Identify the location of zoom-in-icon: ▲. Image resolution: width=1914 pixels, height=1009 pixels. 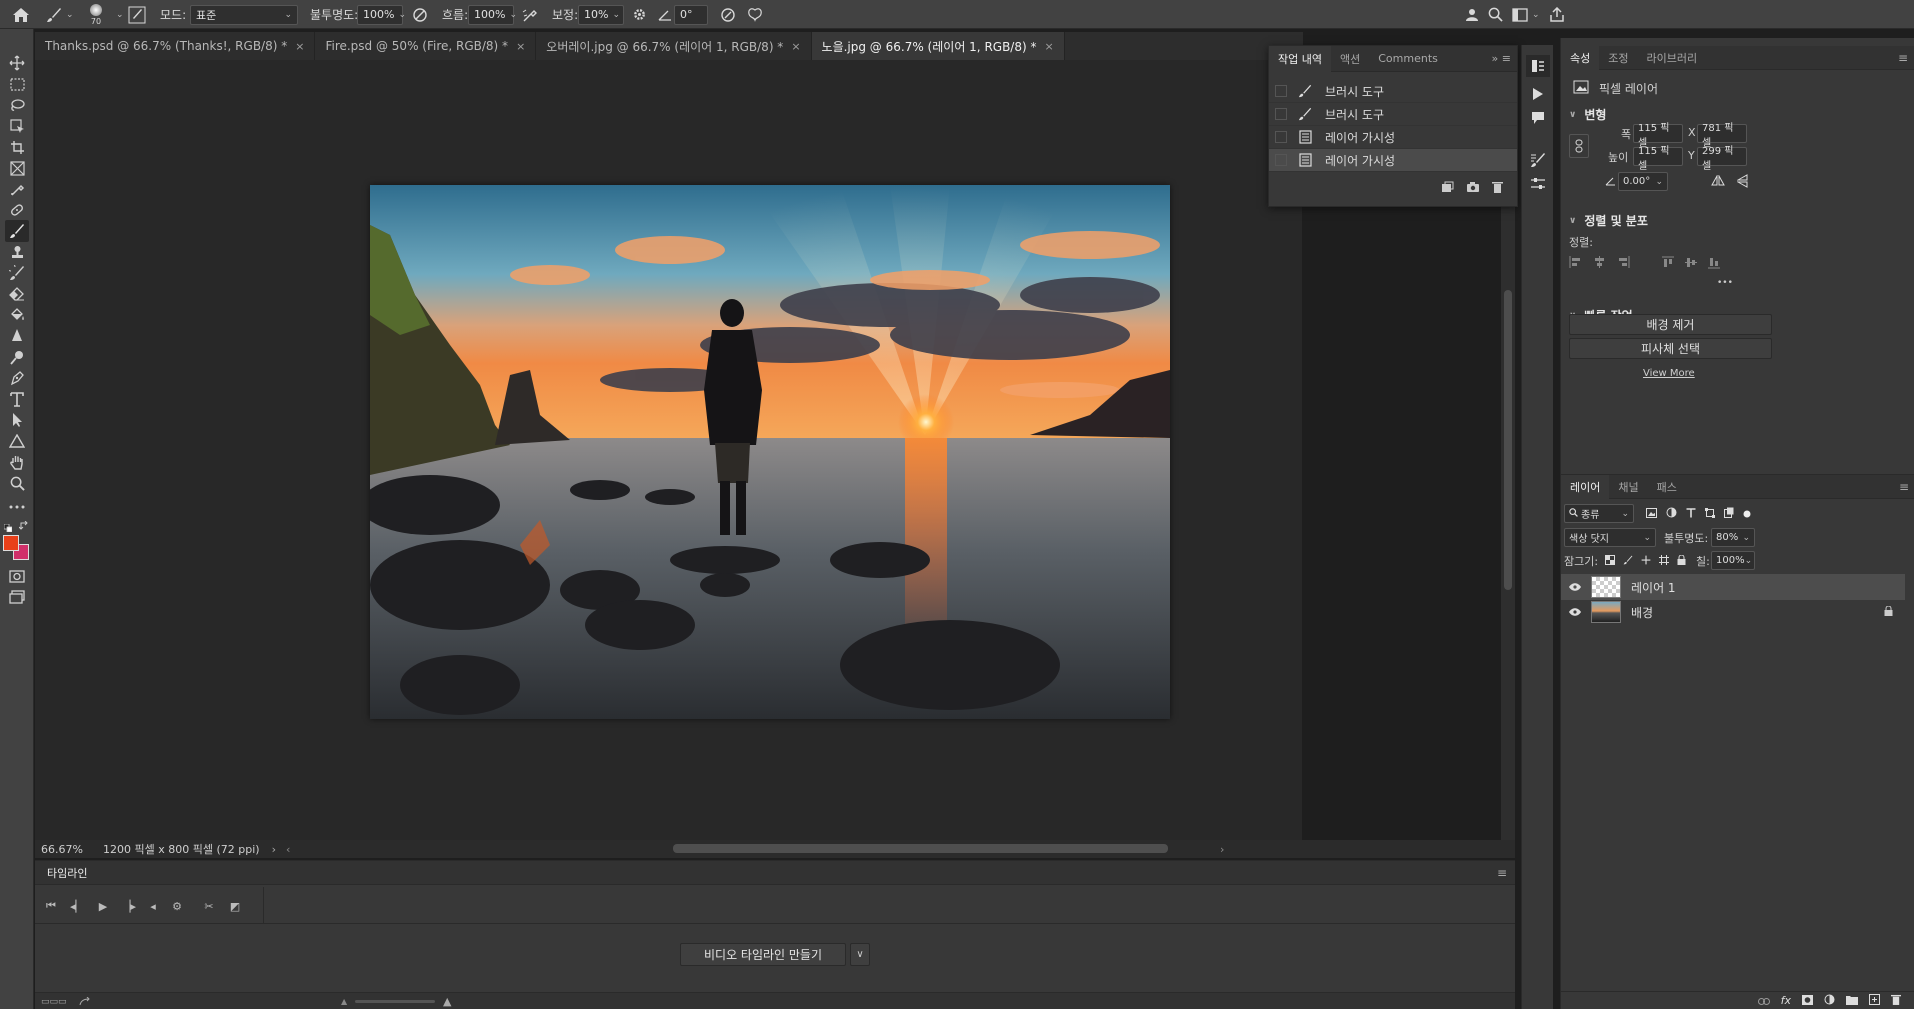
(447, 1001).